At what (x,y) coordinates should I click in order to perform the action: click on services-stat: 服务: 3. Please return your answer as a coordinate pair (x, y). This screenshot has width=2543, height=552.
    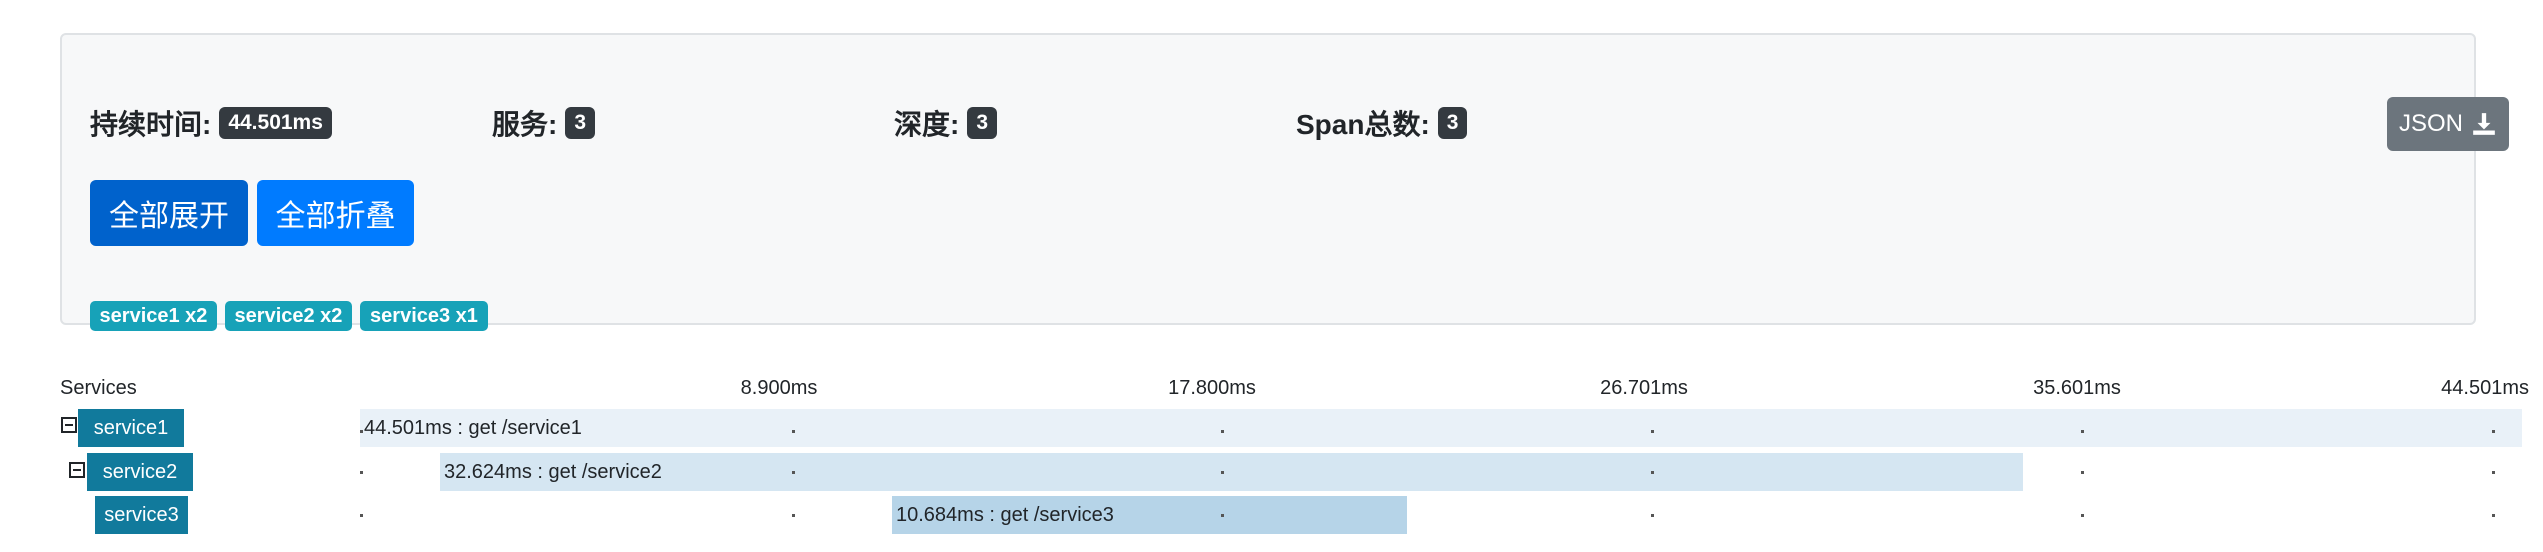
    Looking at the image, I should click on (544, 123).